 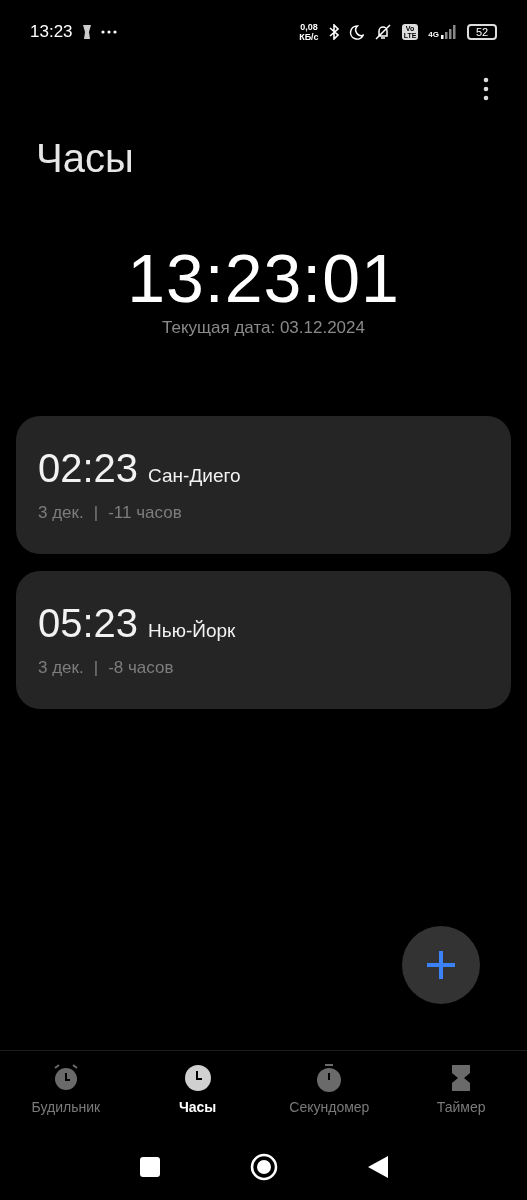 I want to click on current-date: Текущая дата: 03.12.2024, so click(x=263, y=328).